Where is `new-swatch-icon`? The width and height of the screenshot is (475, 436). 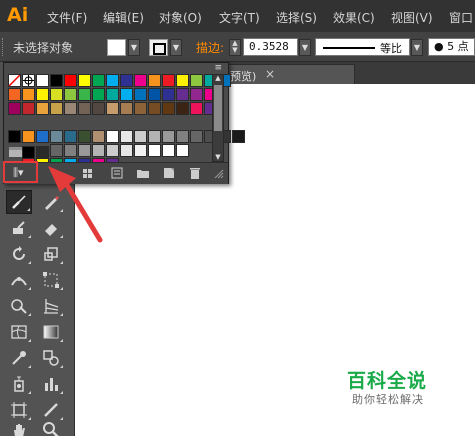 new-swatch-icon is located at coordinates (169, 173).